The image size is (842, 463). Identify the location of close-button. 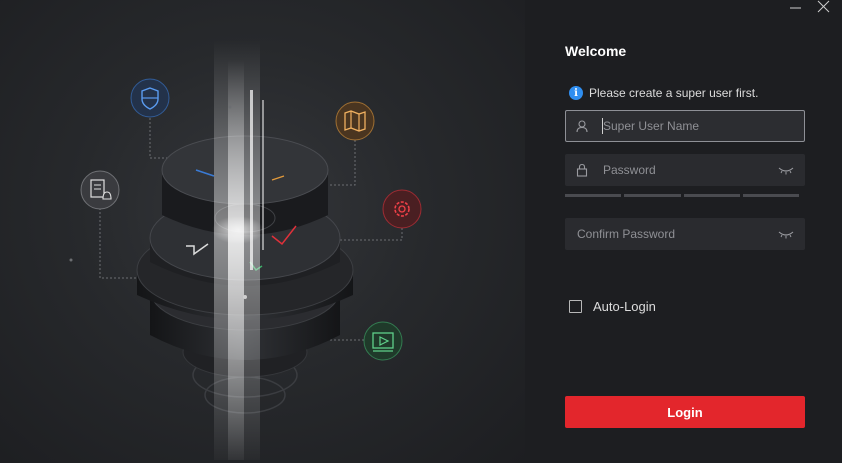
(824, 7).